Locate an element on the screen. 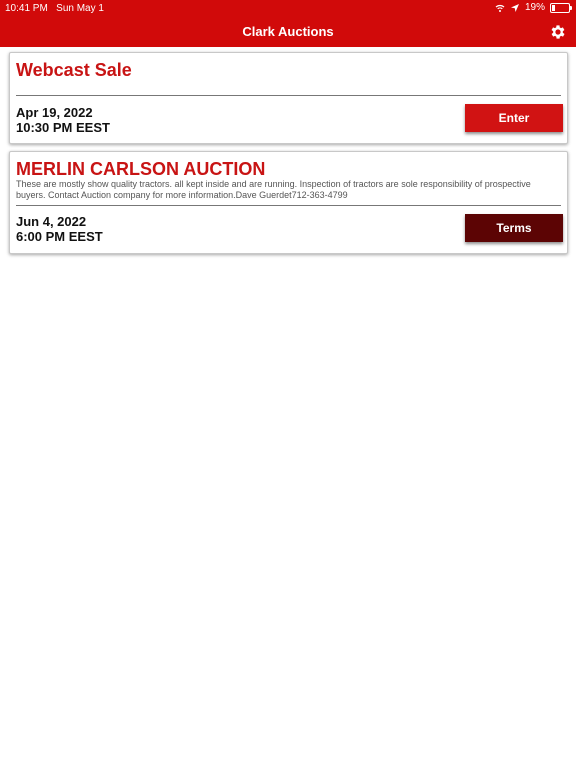  auction-title: Webcast Sale is located at coordinates (74, 70).